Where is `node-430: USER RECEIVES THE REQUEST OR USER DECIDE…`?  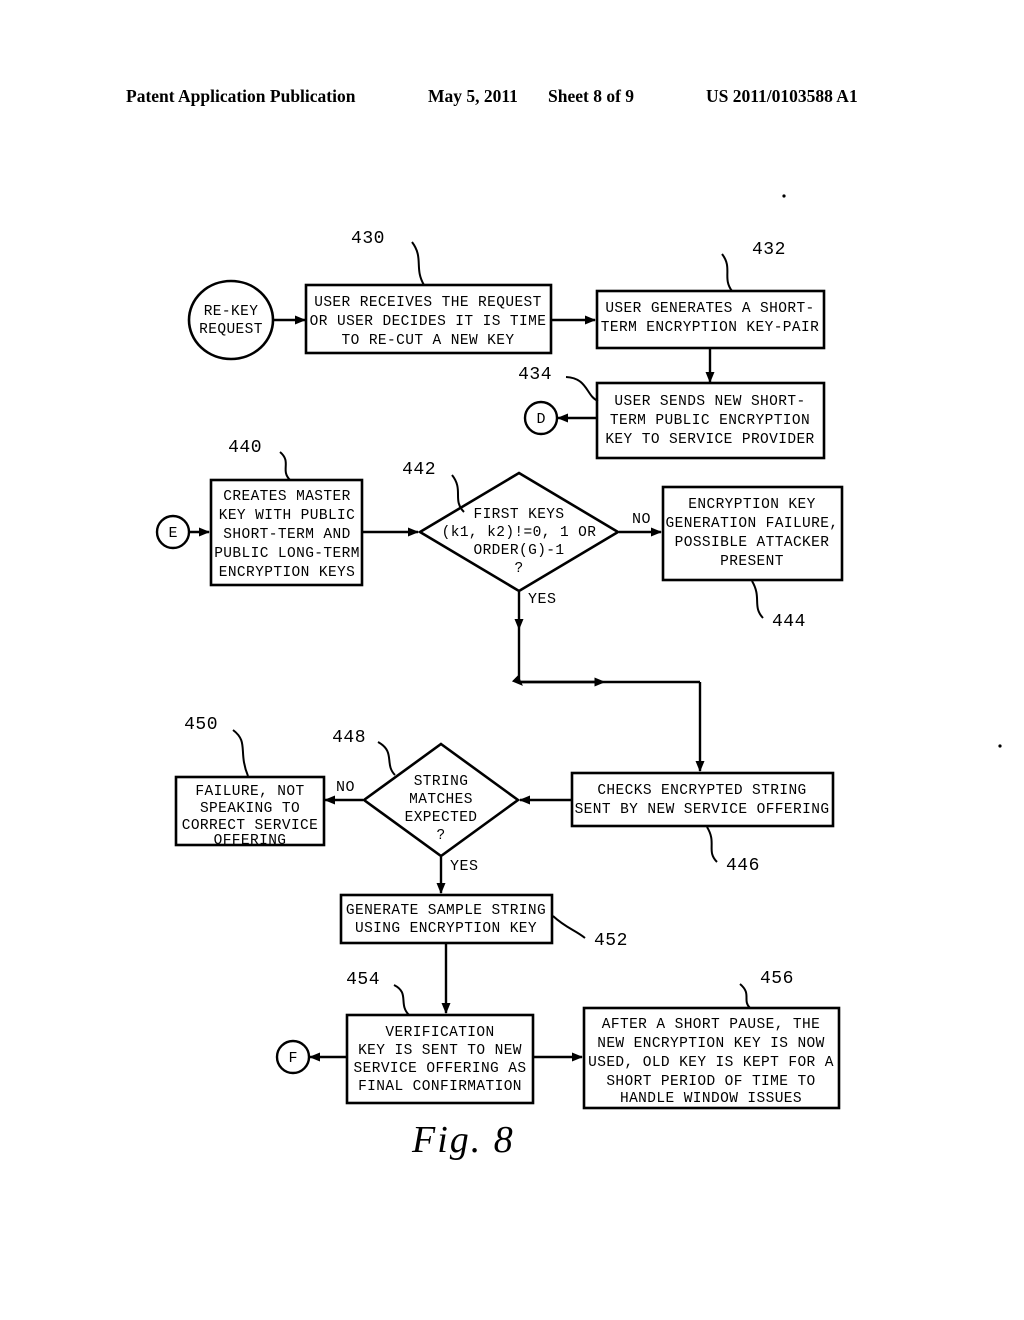 node-430: USER RECEIVES THE REQUEST OR USER DECIDE… is located at coordinates (428, 319).